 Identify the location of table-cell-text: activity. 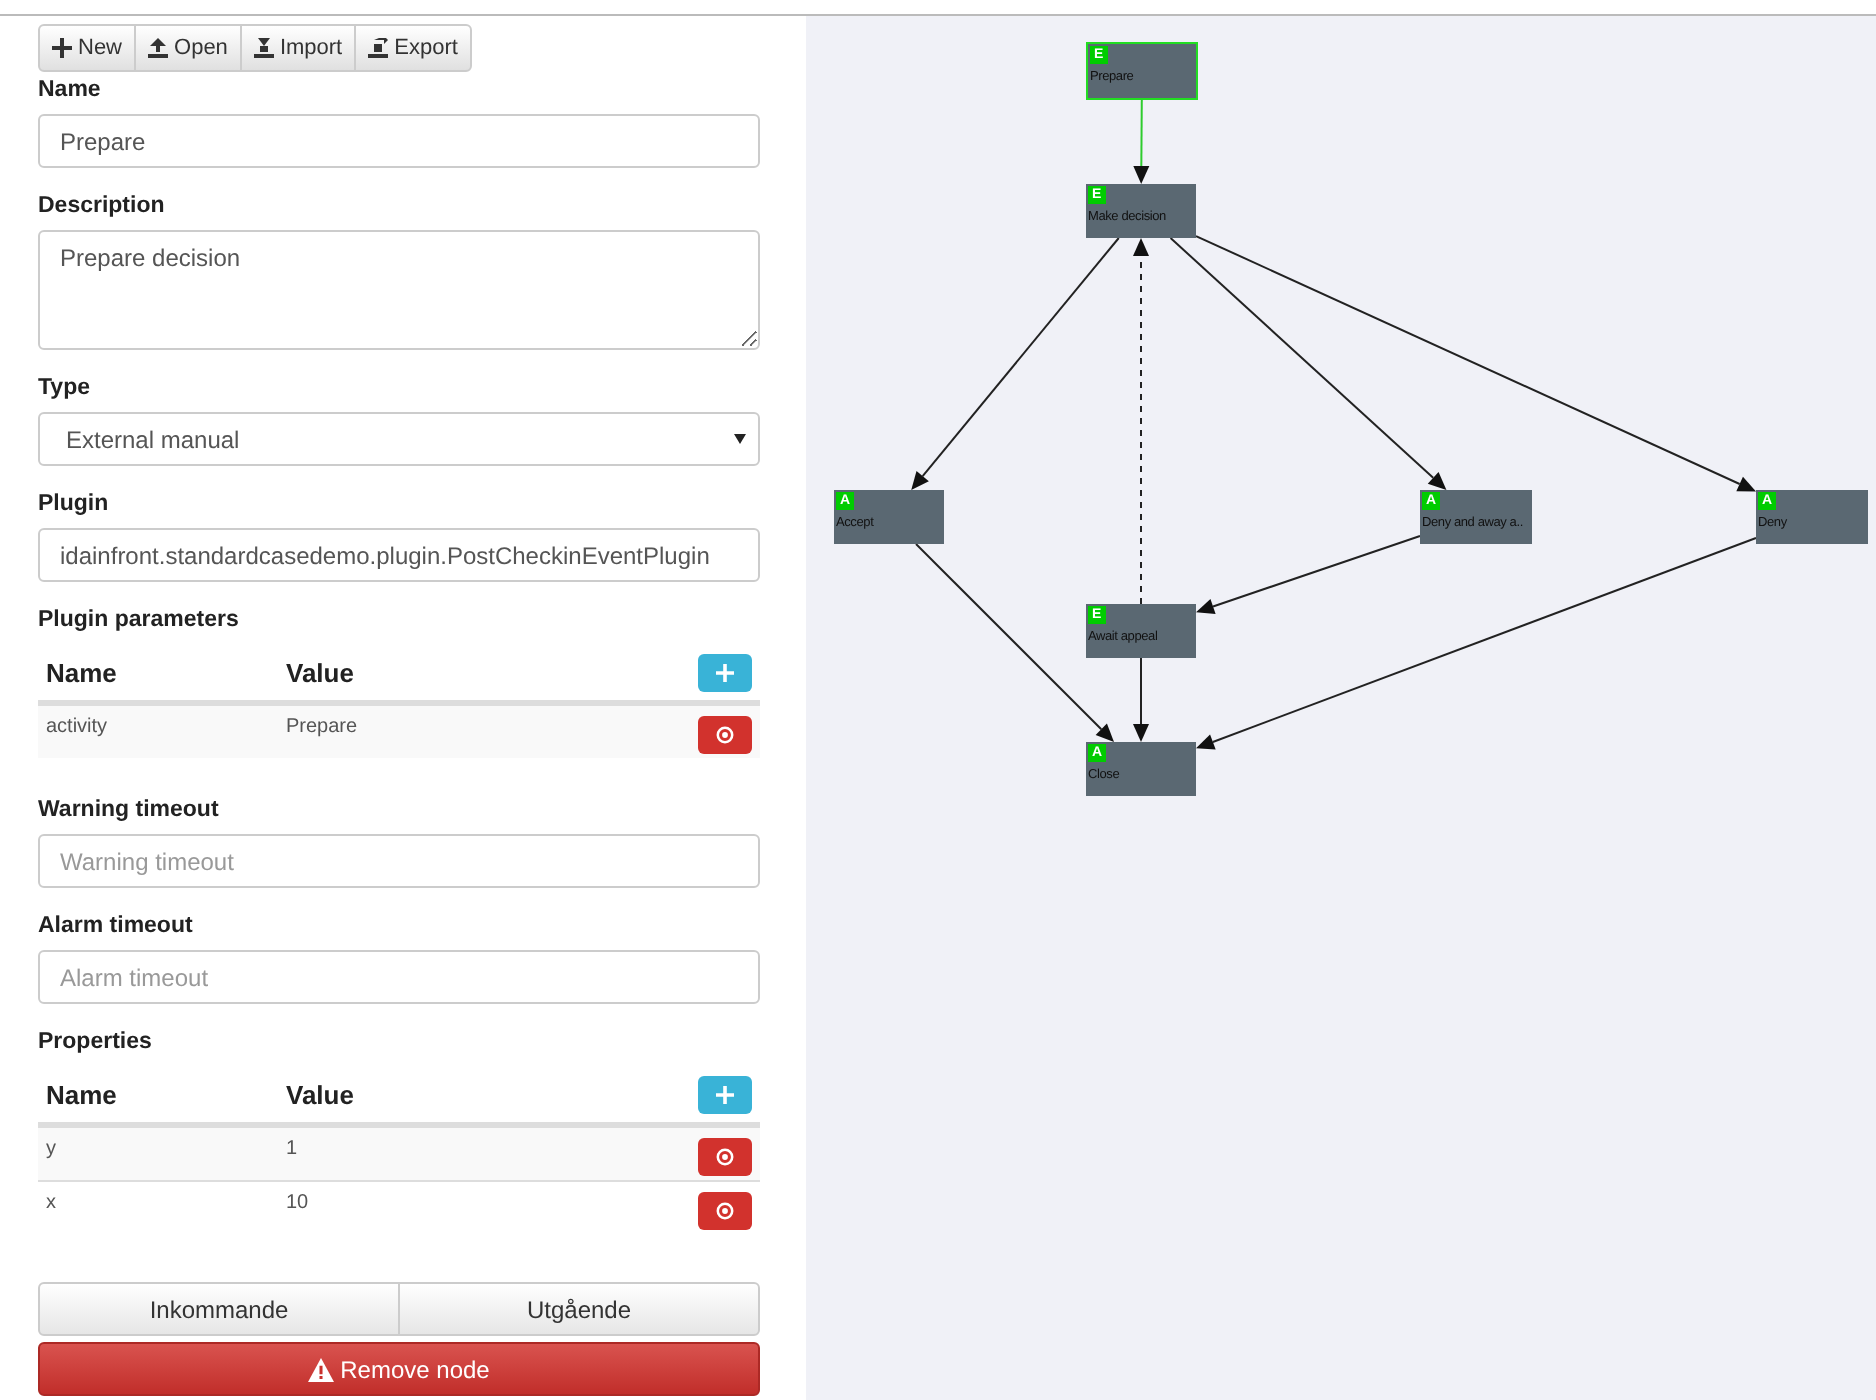
(78, 727).